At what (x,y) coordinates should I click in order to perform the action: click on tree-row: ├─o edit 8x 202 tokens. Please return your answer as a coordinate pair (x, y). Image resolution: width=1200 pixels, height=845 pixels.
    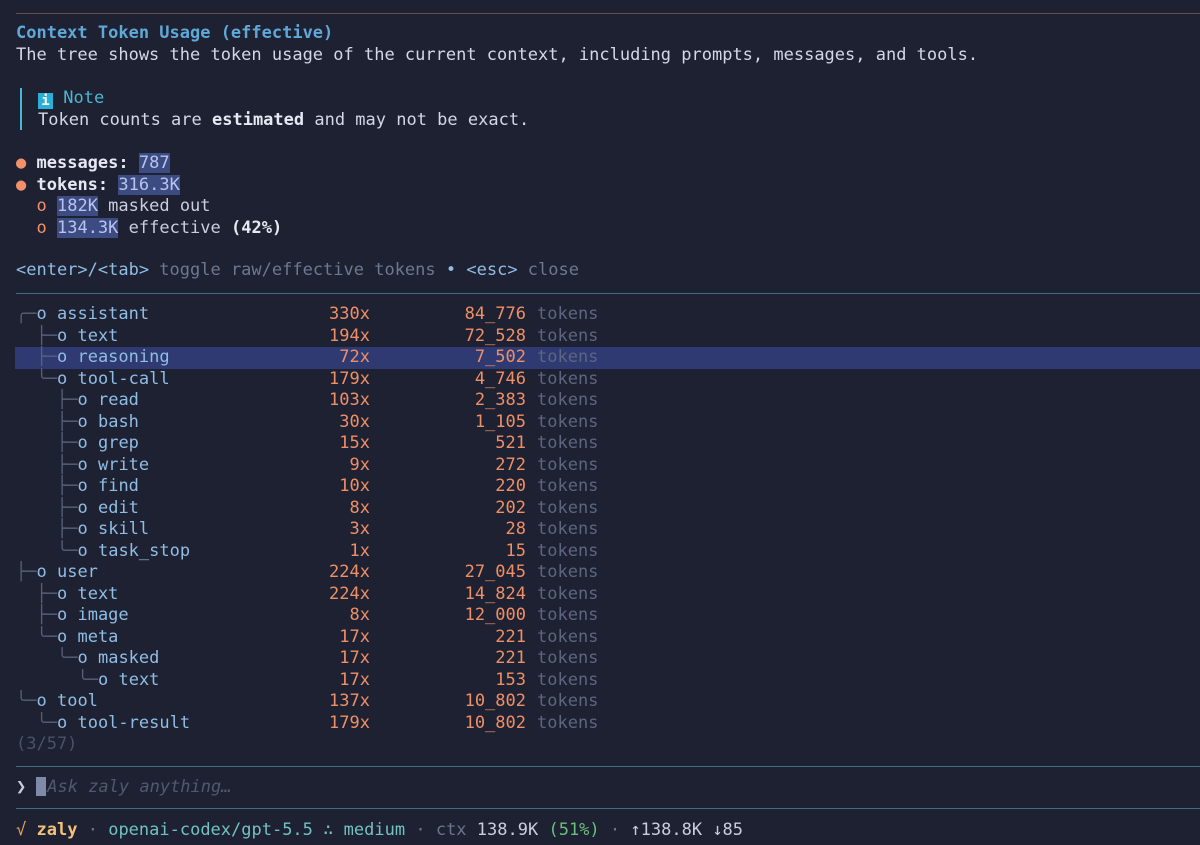
    Looking at the image, I should click on (600, 509).